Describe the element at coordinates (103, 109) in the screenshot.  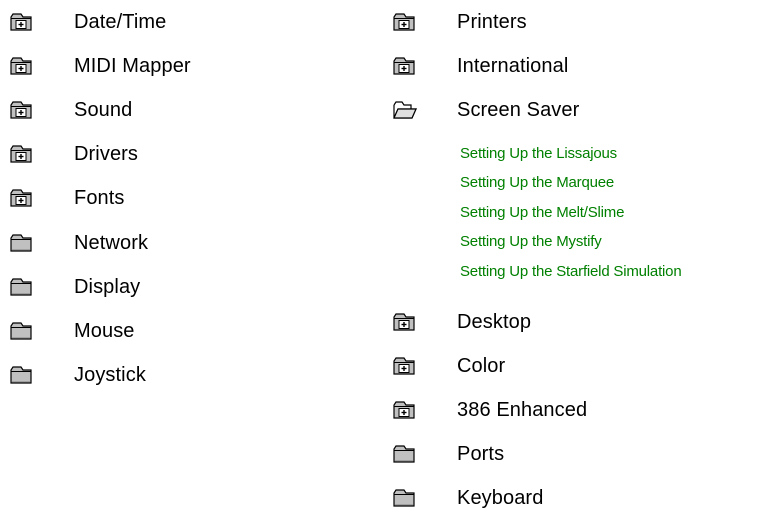
I see `topic-label: Sound` at that location.